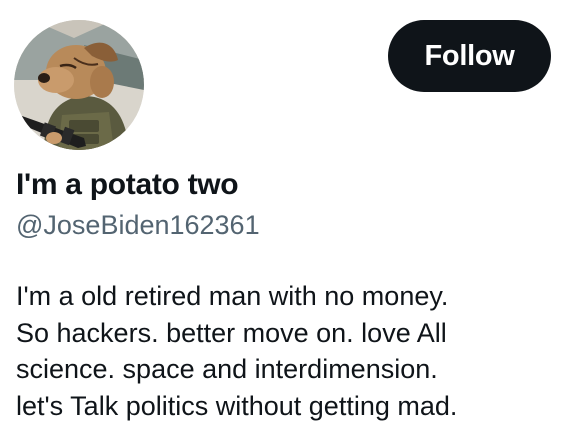 The width and height of the screenshot is (564, 444). I want to click on user-handle: @JoseBiden162361, so click(138, 225).